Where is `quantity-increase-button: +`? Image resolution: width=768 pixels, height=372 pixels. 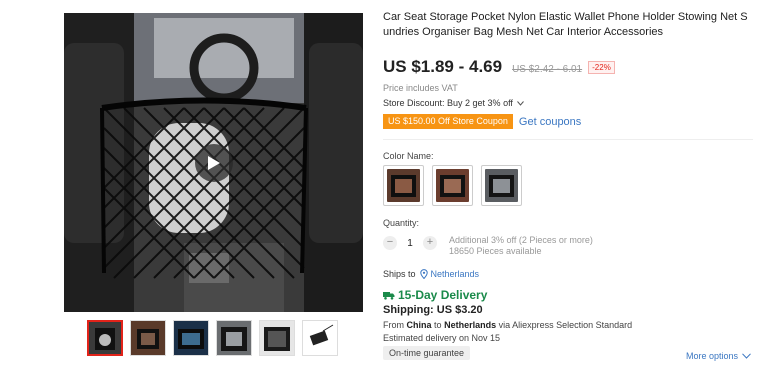
quantity-increase-button: + is located at coordinates (430, 243).